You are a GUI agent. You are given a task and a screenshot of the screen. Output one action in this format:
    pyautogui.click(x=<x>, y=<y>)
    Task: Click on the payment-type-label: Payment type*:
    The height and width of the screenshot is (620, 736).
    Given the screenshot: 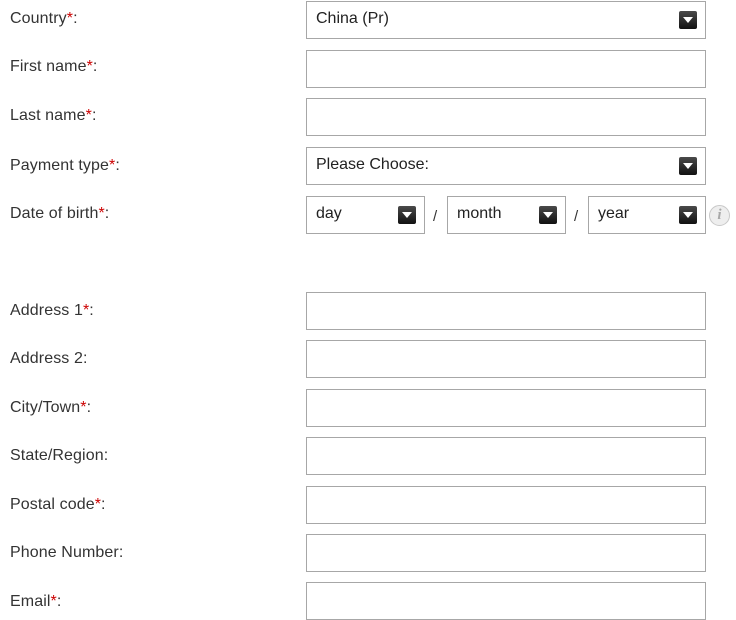 What is the action you would take?
    pyautogui.click(x=65, y=165)
    